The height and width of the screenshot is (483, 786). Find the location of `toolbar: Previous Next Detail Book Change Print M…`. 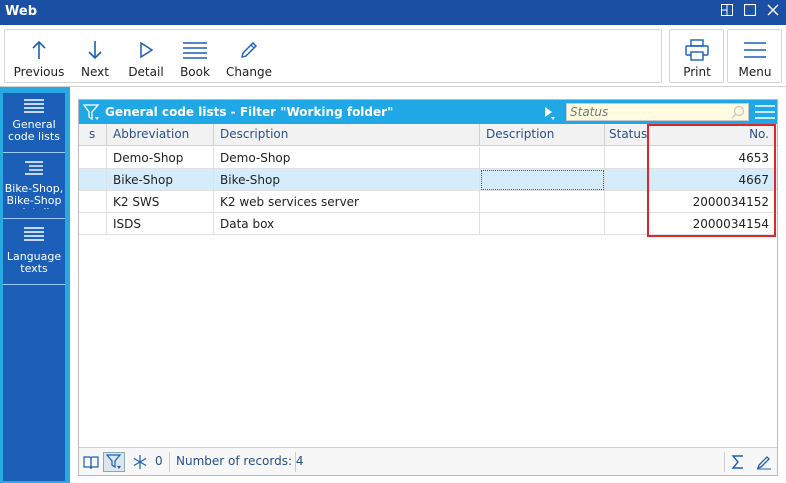

toolbar: Previous Next Detail Book Change Print M… is located at coordinates (393, 56).